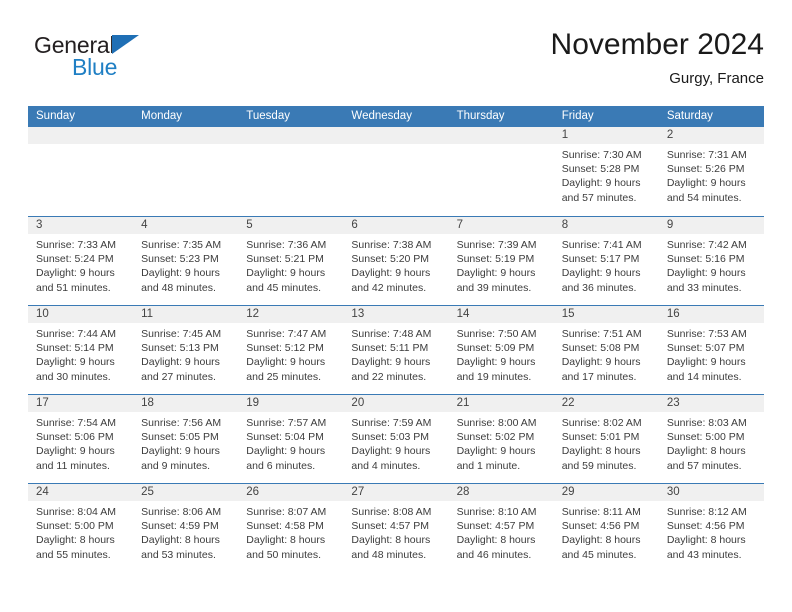 The width and height of the screenshot is (792, 612). What do you see at coordinates (283, 554) in the screenshot?
I see `daylight-duration-line2: and 50 minutes.` at bounding box center [283, 554].